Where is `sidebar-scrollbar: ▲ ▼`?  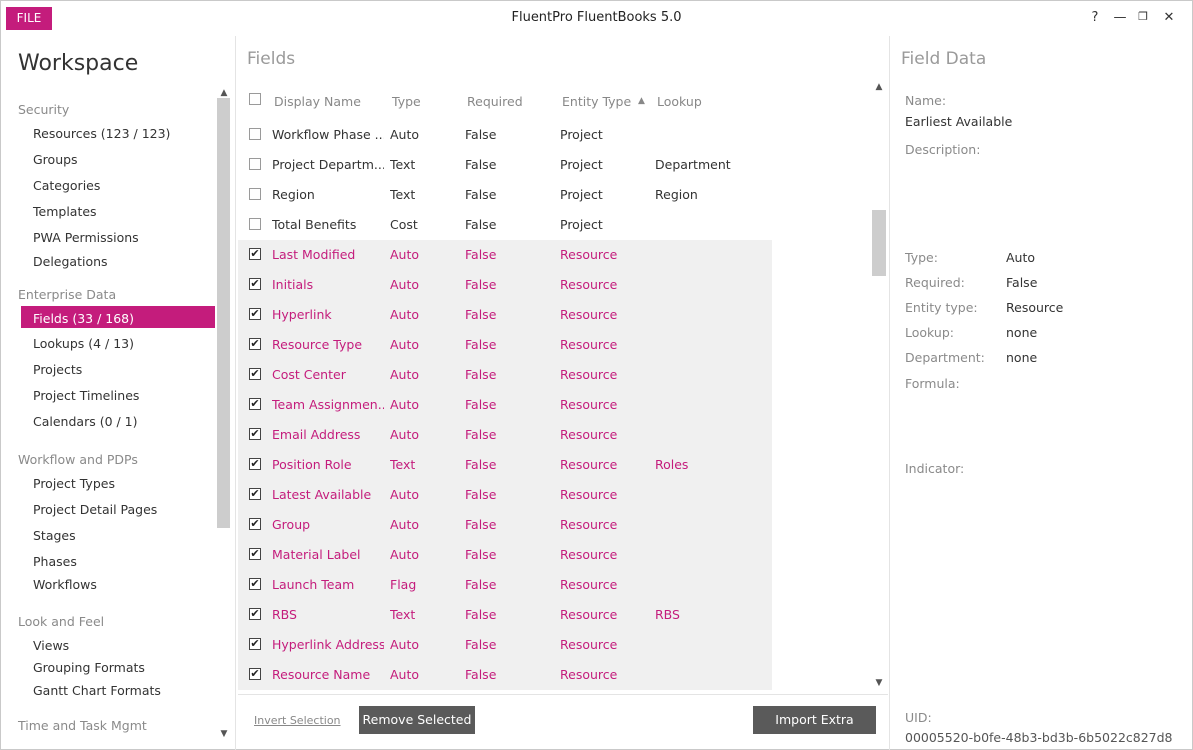
sidebar-scrollbar: ▲ ▼ is located at coordinates (224, 418).